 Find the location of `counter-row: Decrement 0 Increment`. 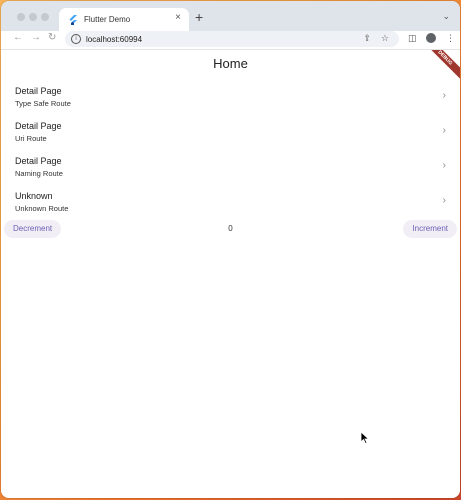

counter-row: Decrement 0 Increment is located at coordinates (230, 229).